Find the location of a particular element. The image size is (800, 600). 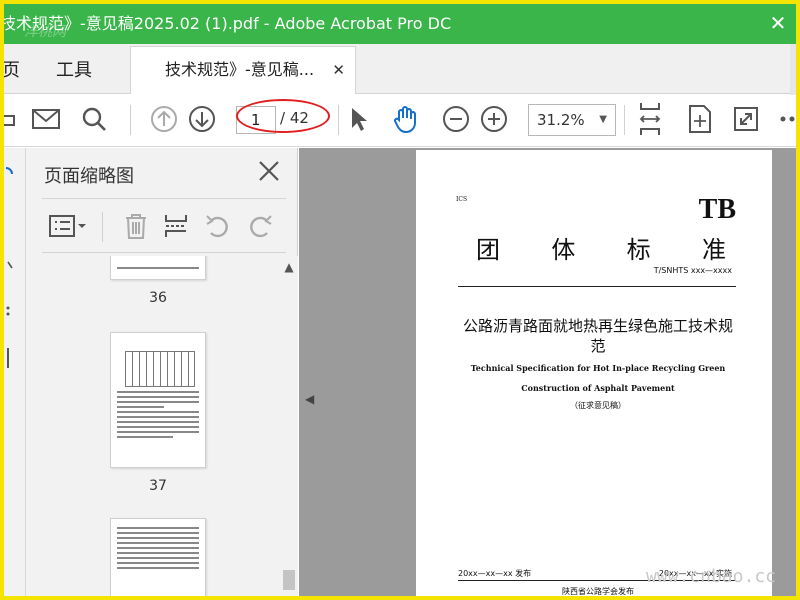

standard-type: 团 体 标 准 is located at coordinates (601, 247).